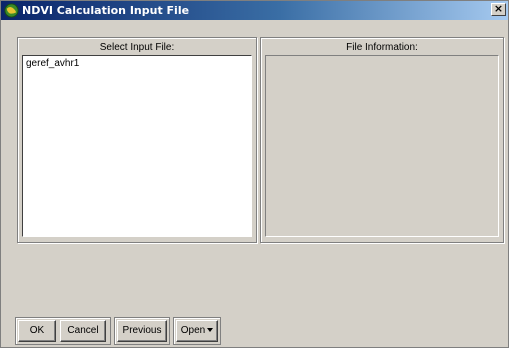 This screenshot has height=348, width=509. Describe the element at coordinates (37, 331) in the screenshot. I see `ok-button: OK` at that location.